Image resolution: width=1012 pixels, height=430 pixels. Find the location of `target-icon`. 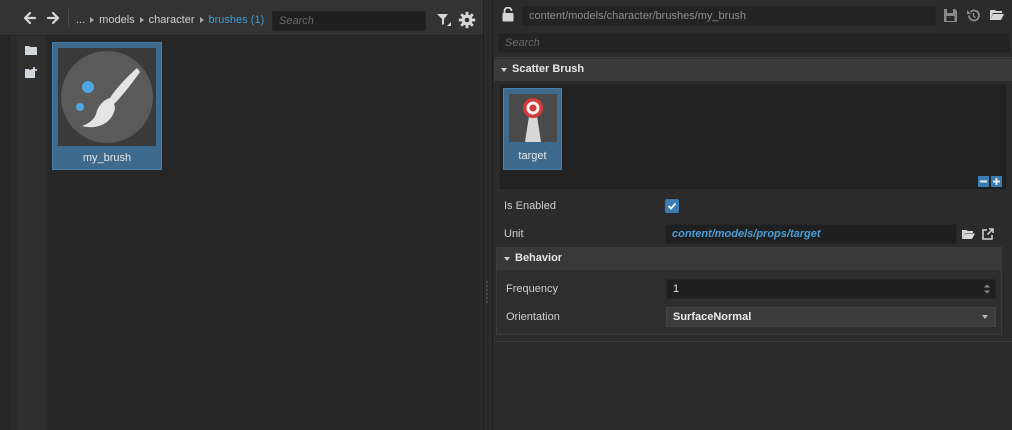

target-icon is located at coordinates (533, 118).